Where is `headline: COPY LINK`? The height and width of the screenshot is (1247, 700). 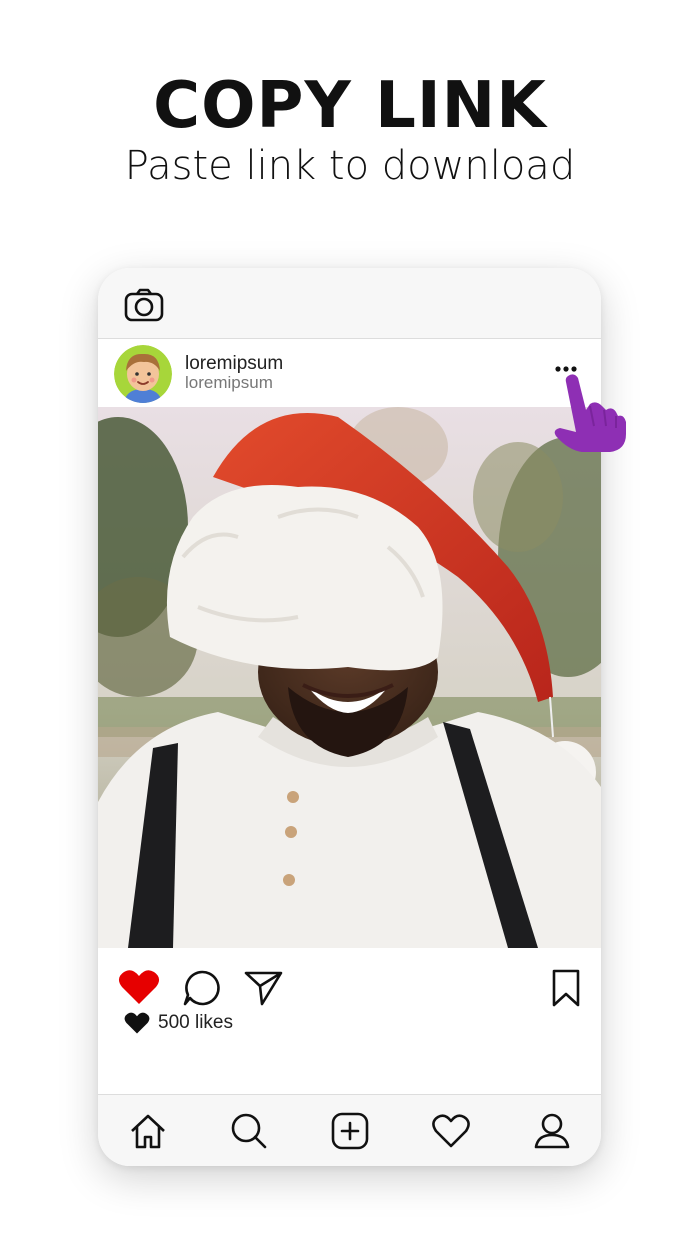
headline: COPY LINK is located at coordinates (350, 106).